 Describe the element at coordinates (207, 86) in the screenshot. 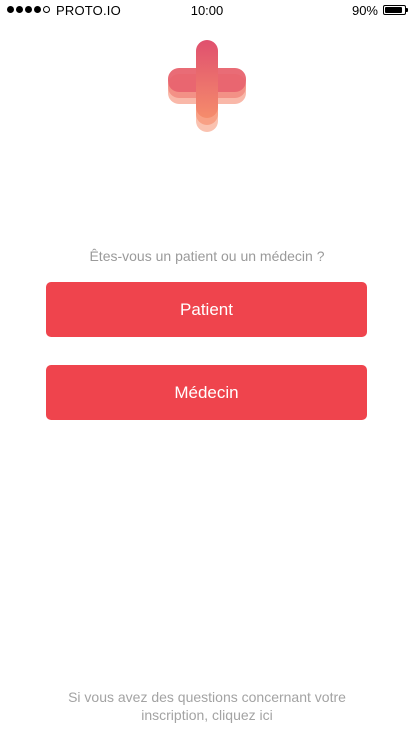

I see `medical-cross-icon` at that location.